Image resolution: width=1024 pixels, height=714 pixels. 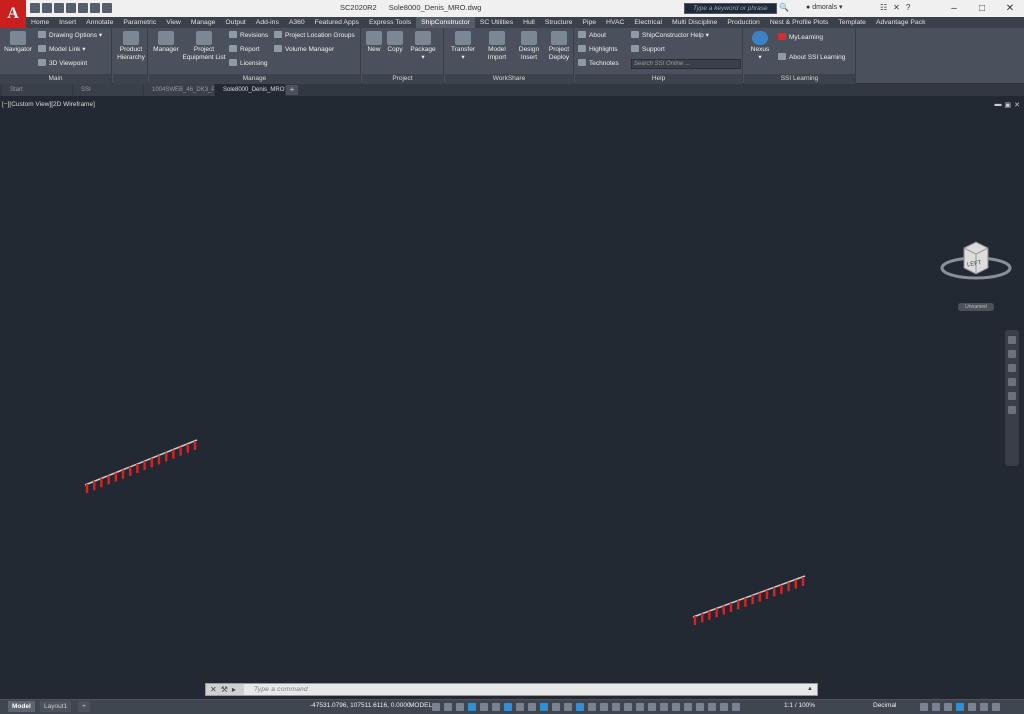 I want to click on tab-add-ins: Add-ins, so click(x=267, y=22).